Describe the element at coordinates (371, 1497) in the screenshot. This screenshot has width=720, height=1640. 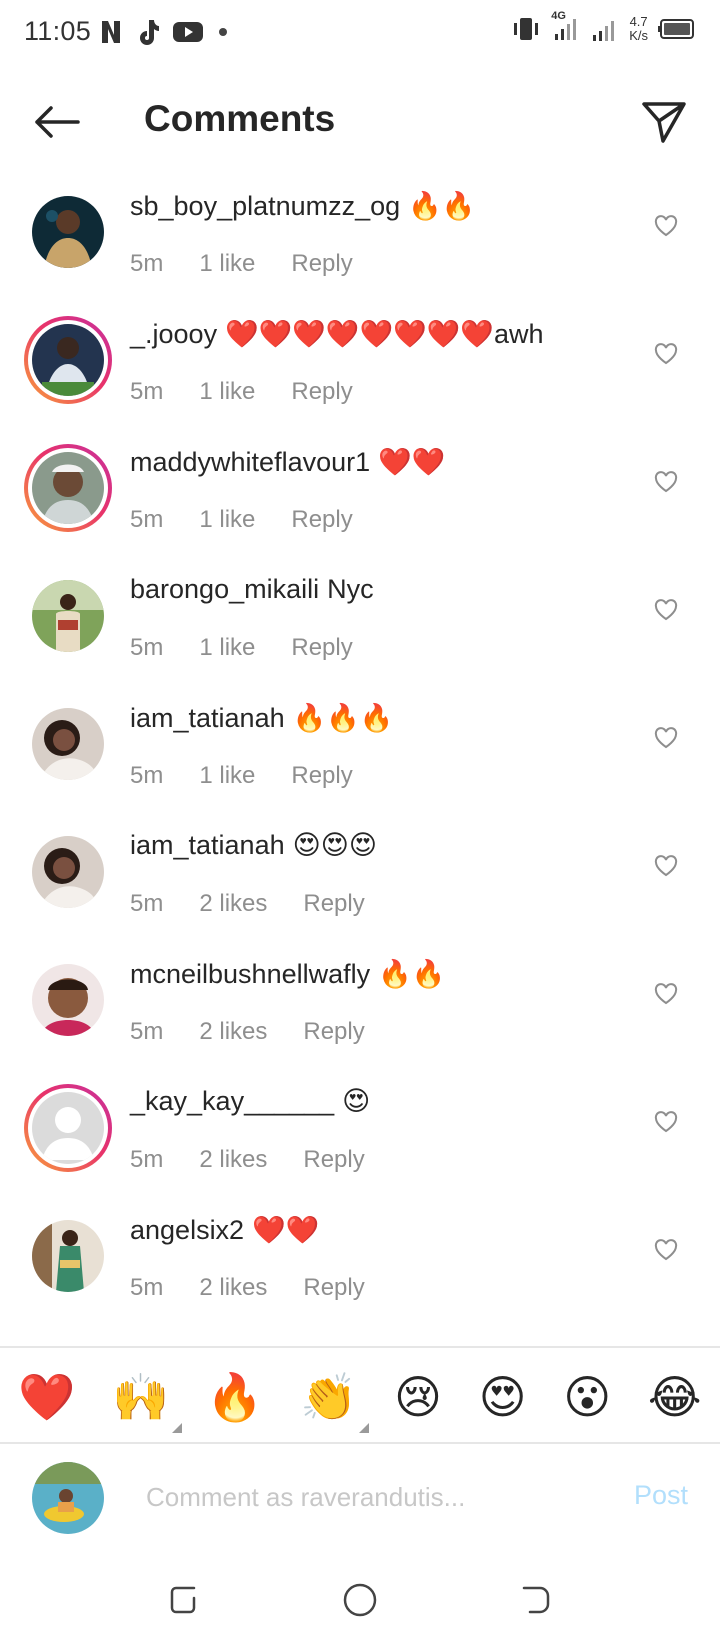
I see `comment-input` at that location.